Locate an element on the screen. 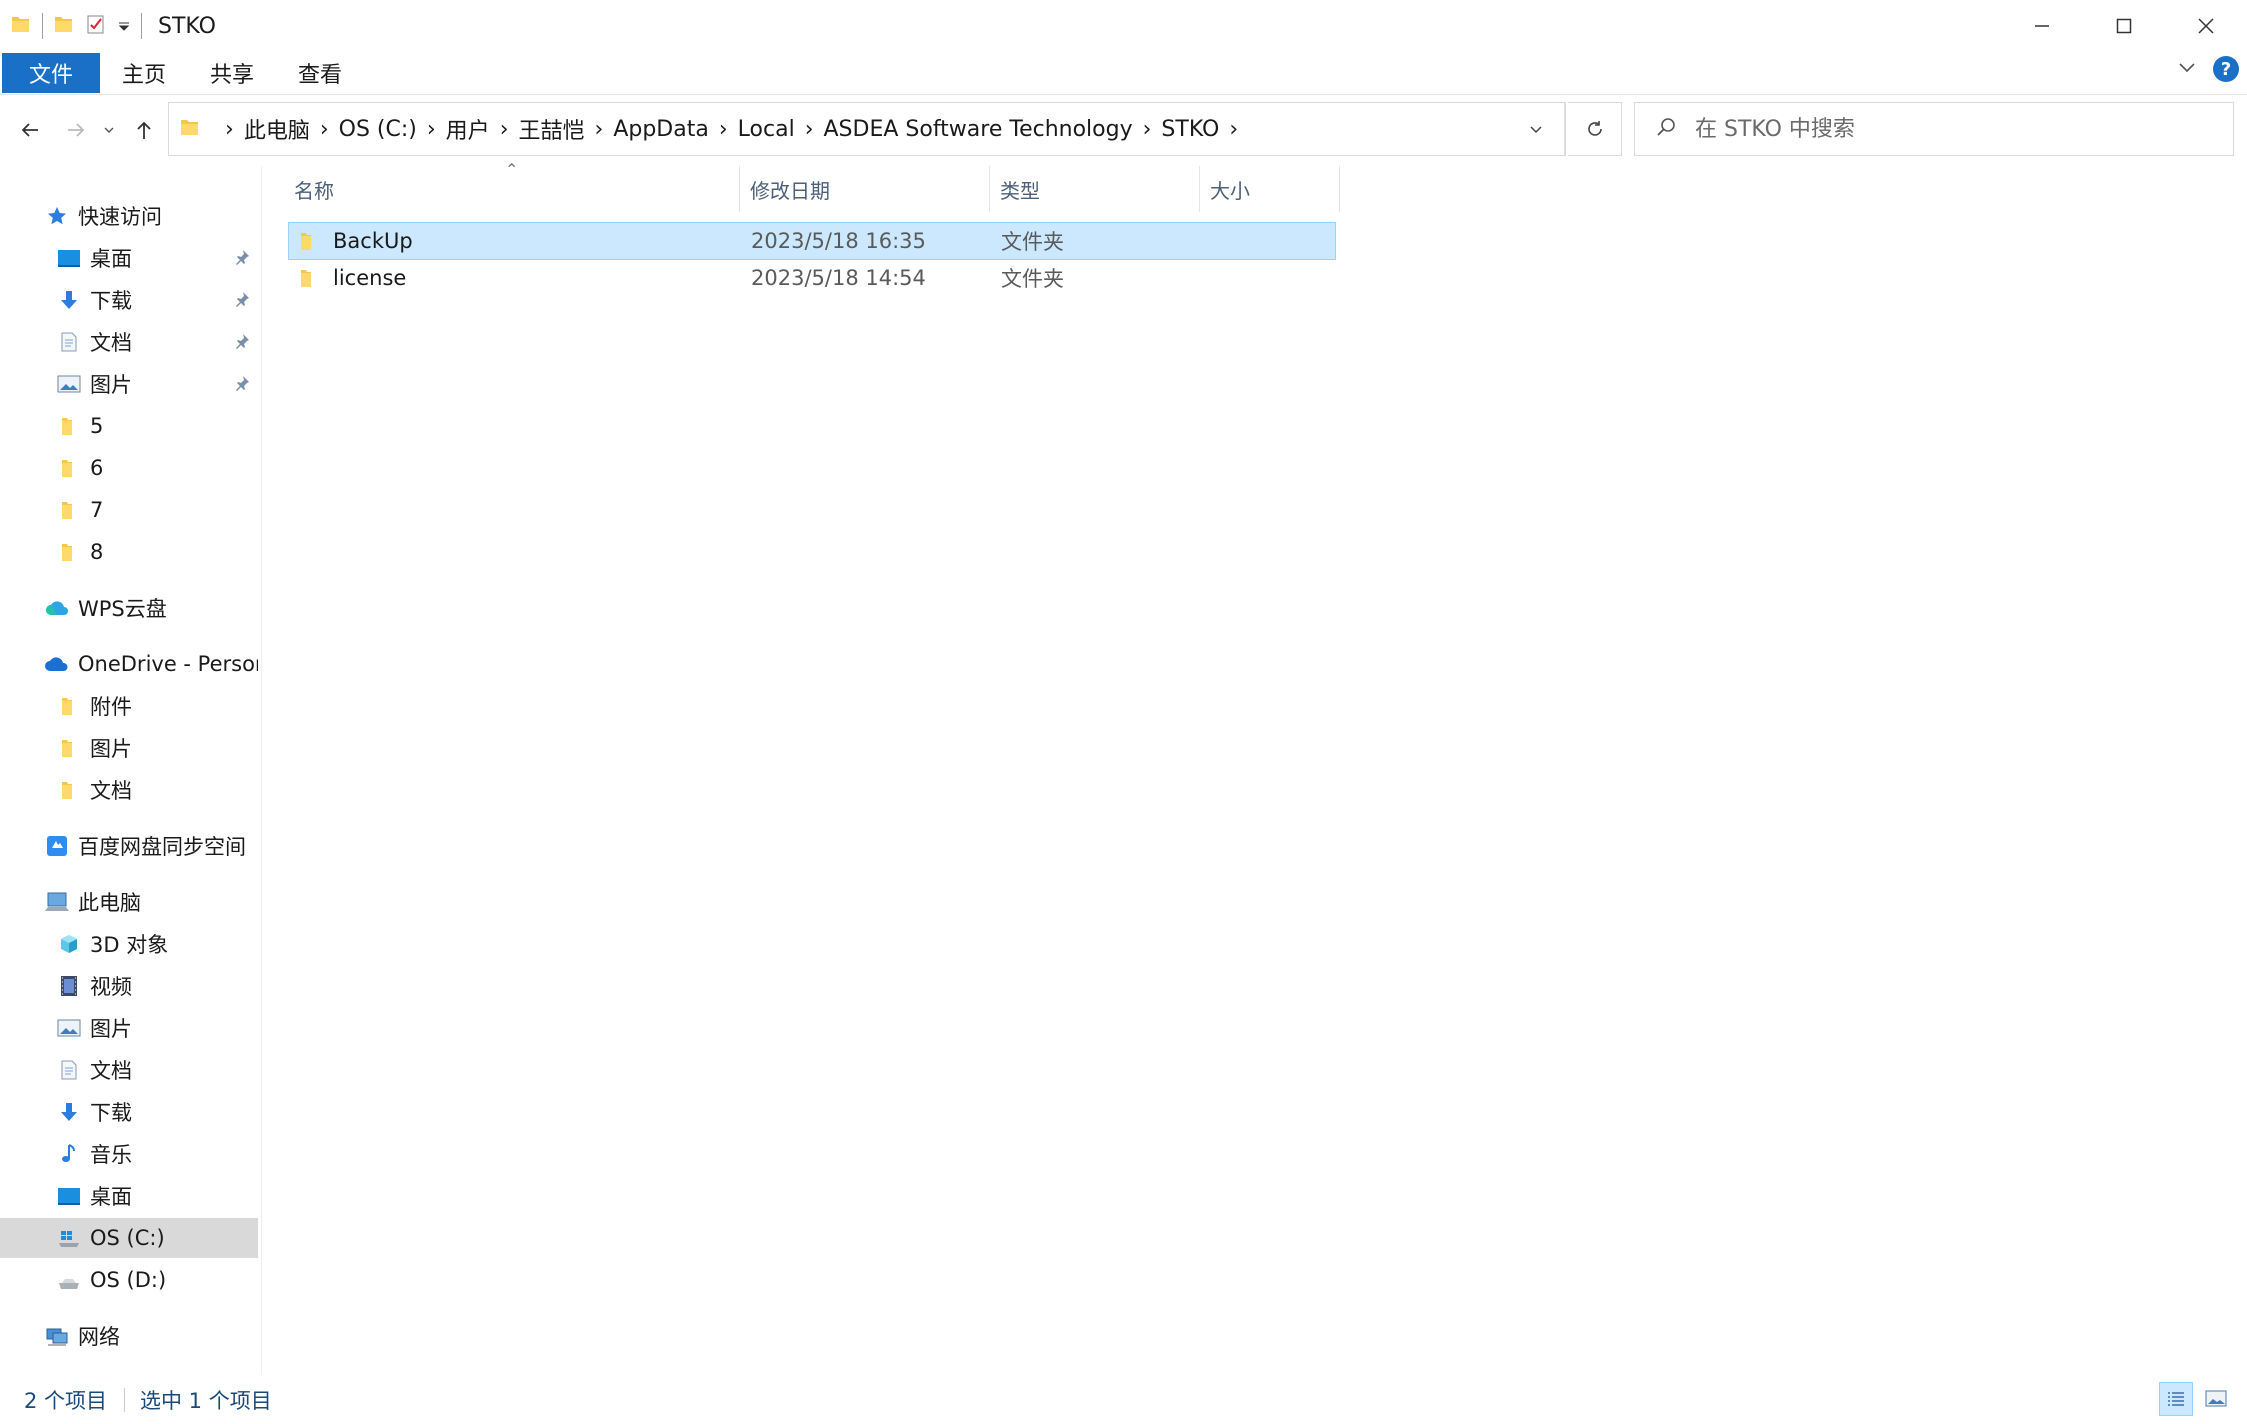 Image resolution: width=2247 pixels, height=1424 pixels. nav-label: 附件 is located at coordinates (111, 707).